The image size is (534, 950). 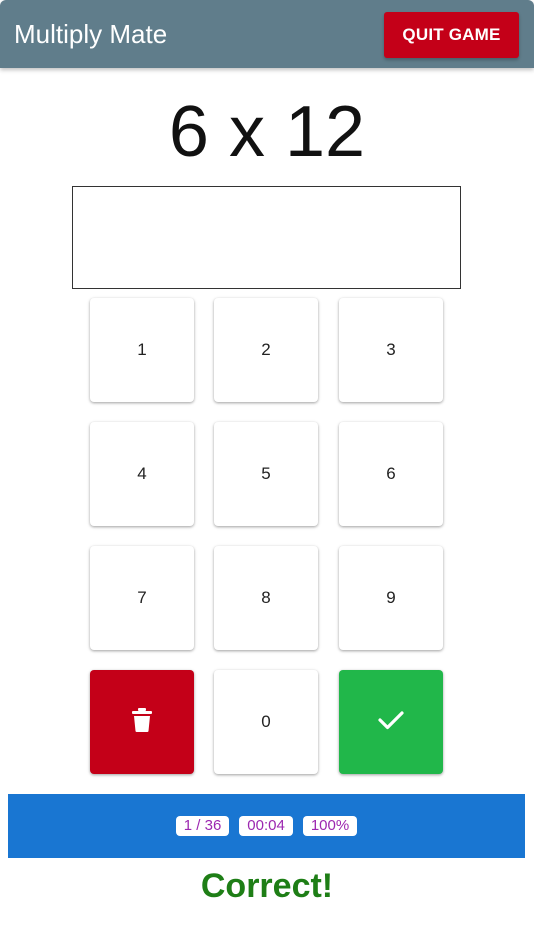 I want to click on checkmark-icon, so click(x=391, y=722).